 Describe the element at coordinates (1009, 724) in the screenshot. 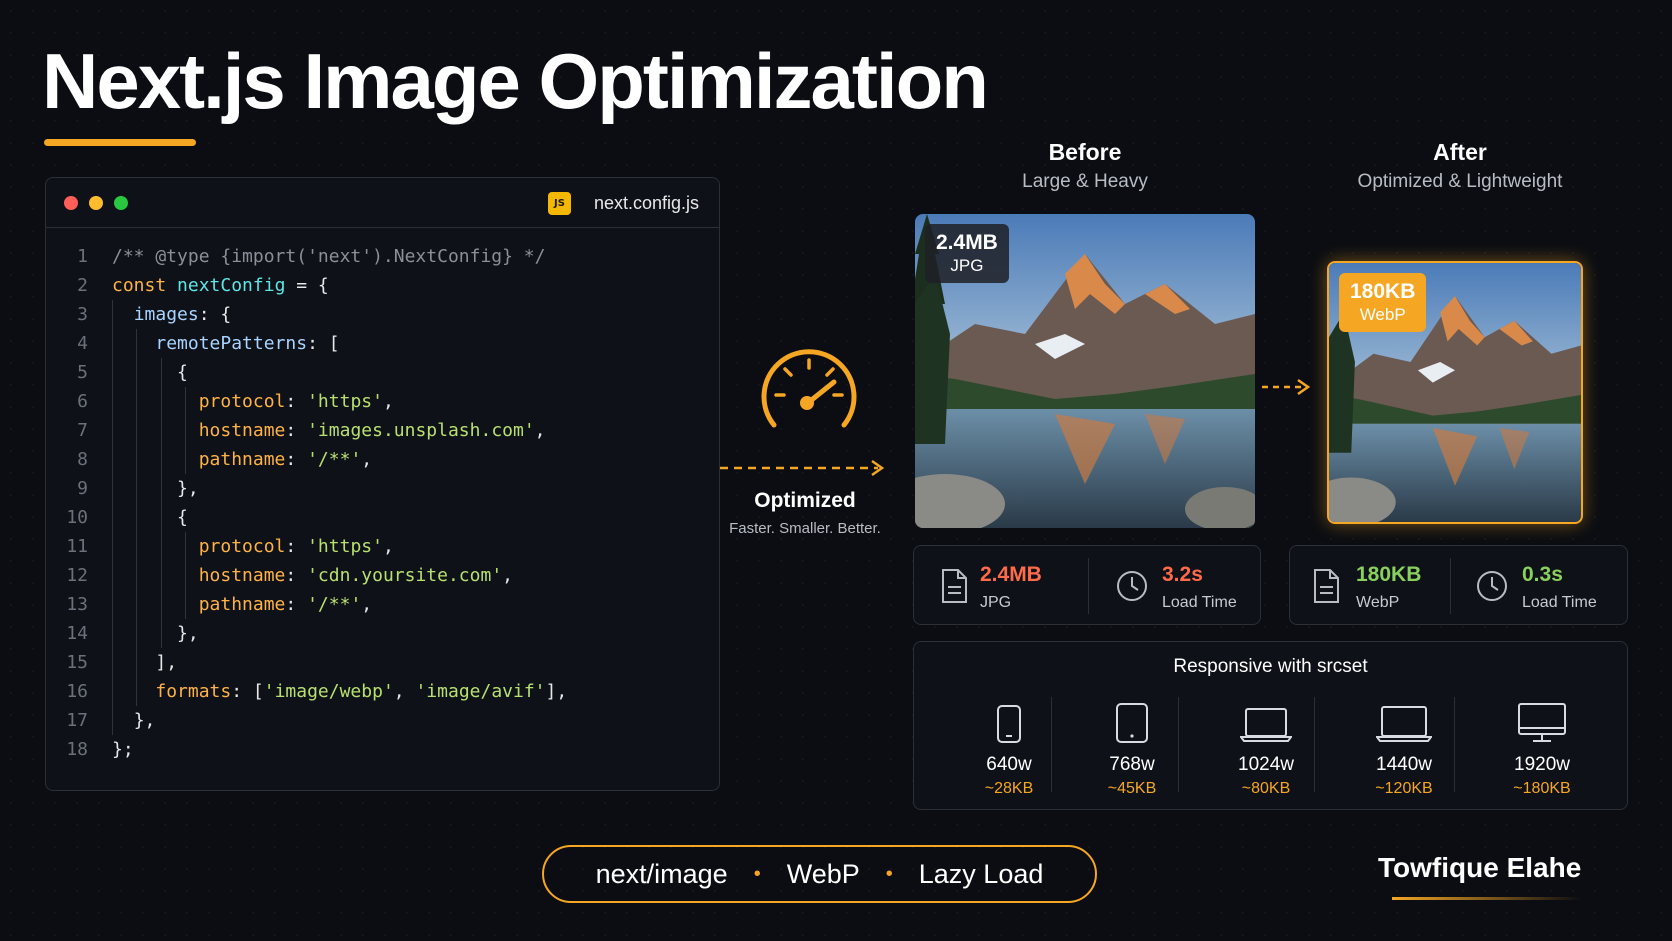

I see `phone-icon` at that location.